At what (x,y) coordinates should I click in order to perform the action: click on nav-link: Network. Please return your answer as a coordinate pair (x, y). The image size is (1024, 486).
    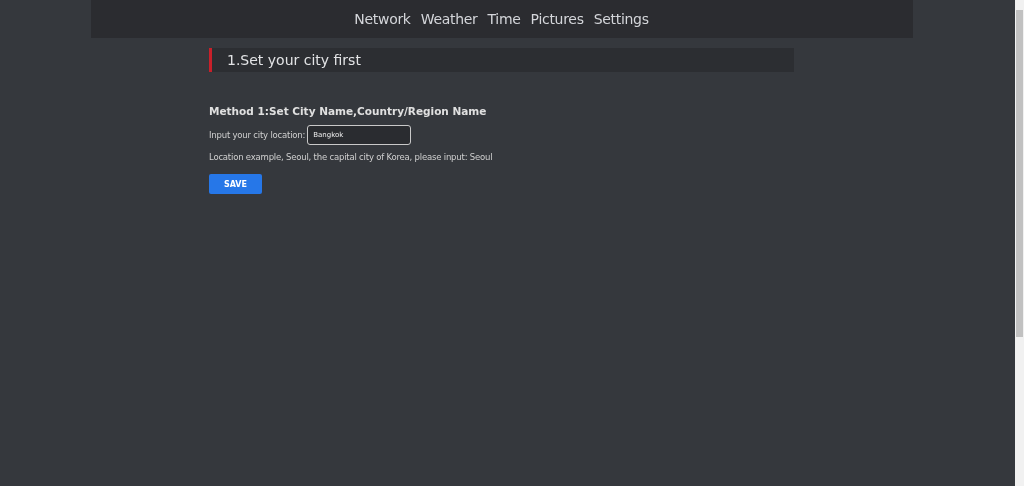
    Looking at the image, I should click on (382, 19).